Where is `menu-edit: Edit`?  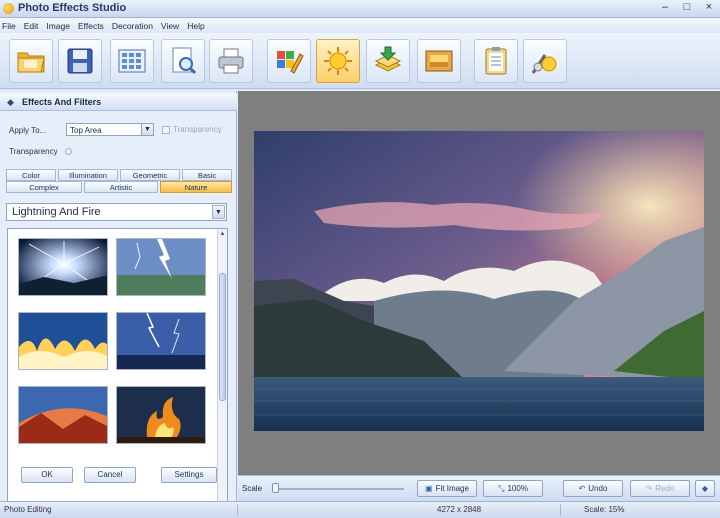
menu-edit: Edit is located at coordinates (31, 26).